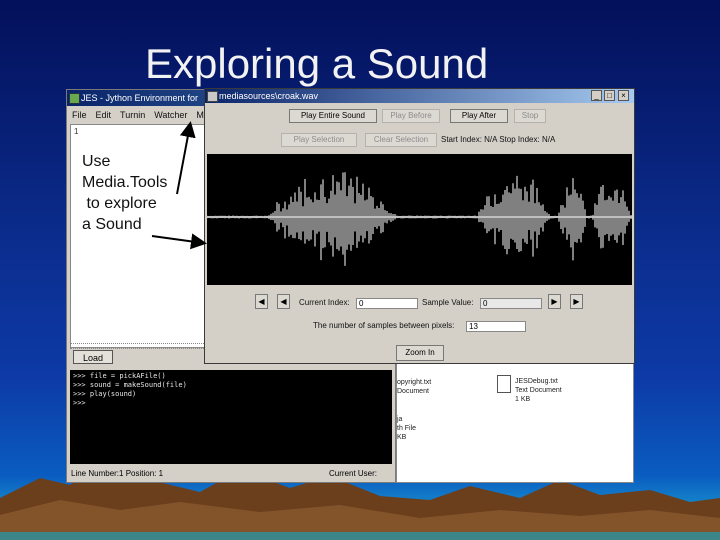  Describe the element at coordinates (511, 303) in the screenshot. I see `sample-value-field: 0` at that location.